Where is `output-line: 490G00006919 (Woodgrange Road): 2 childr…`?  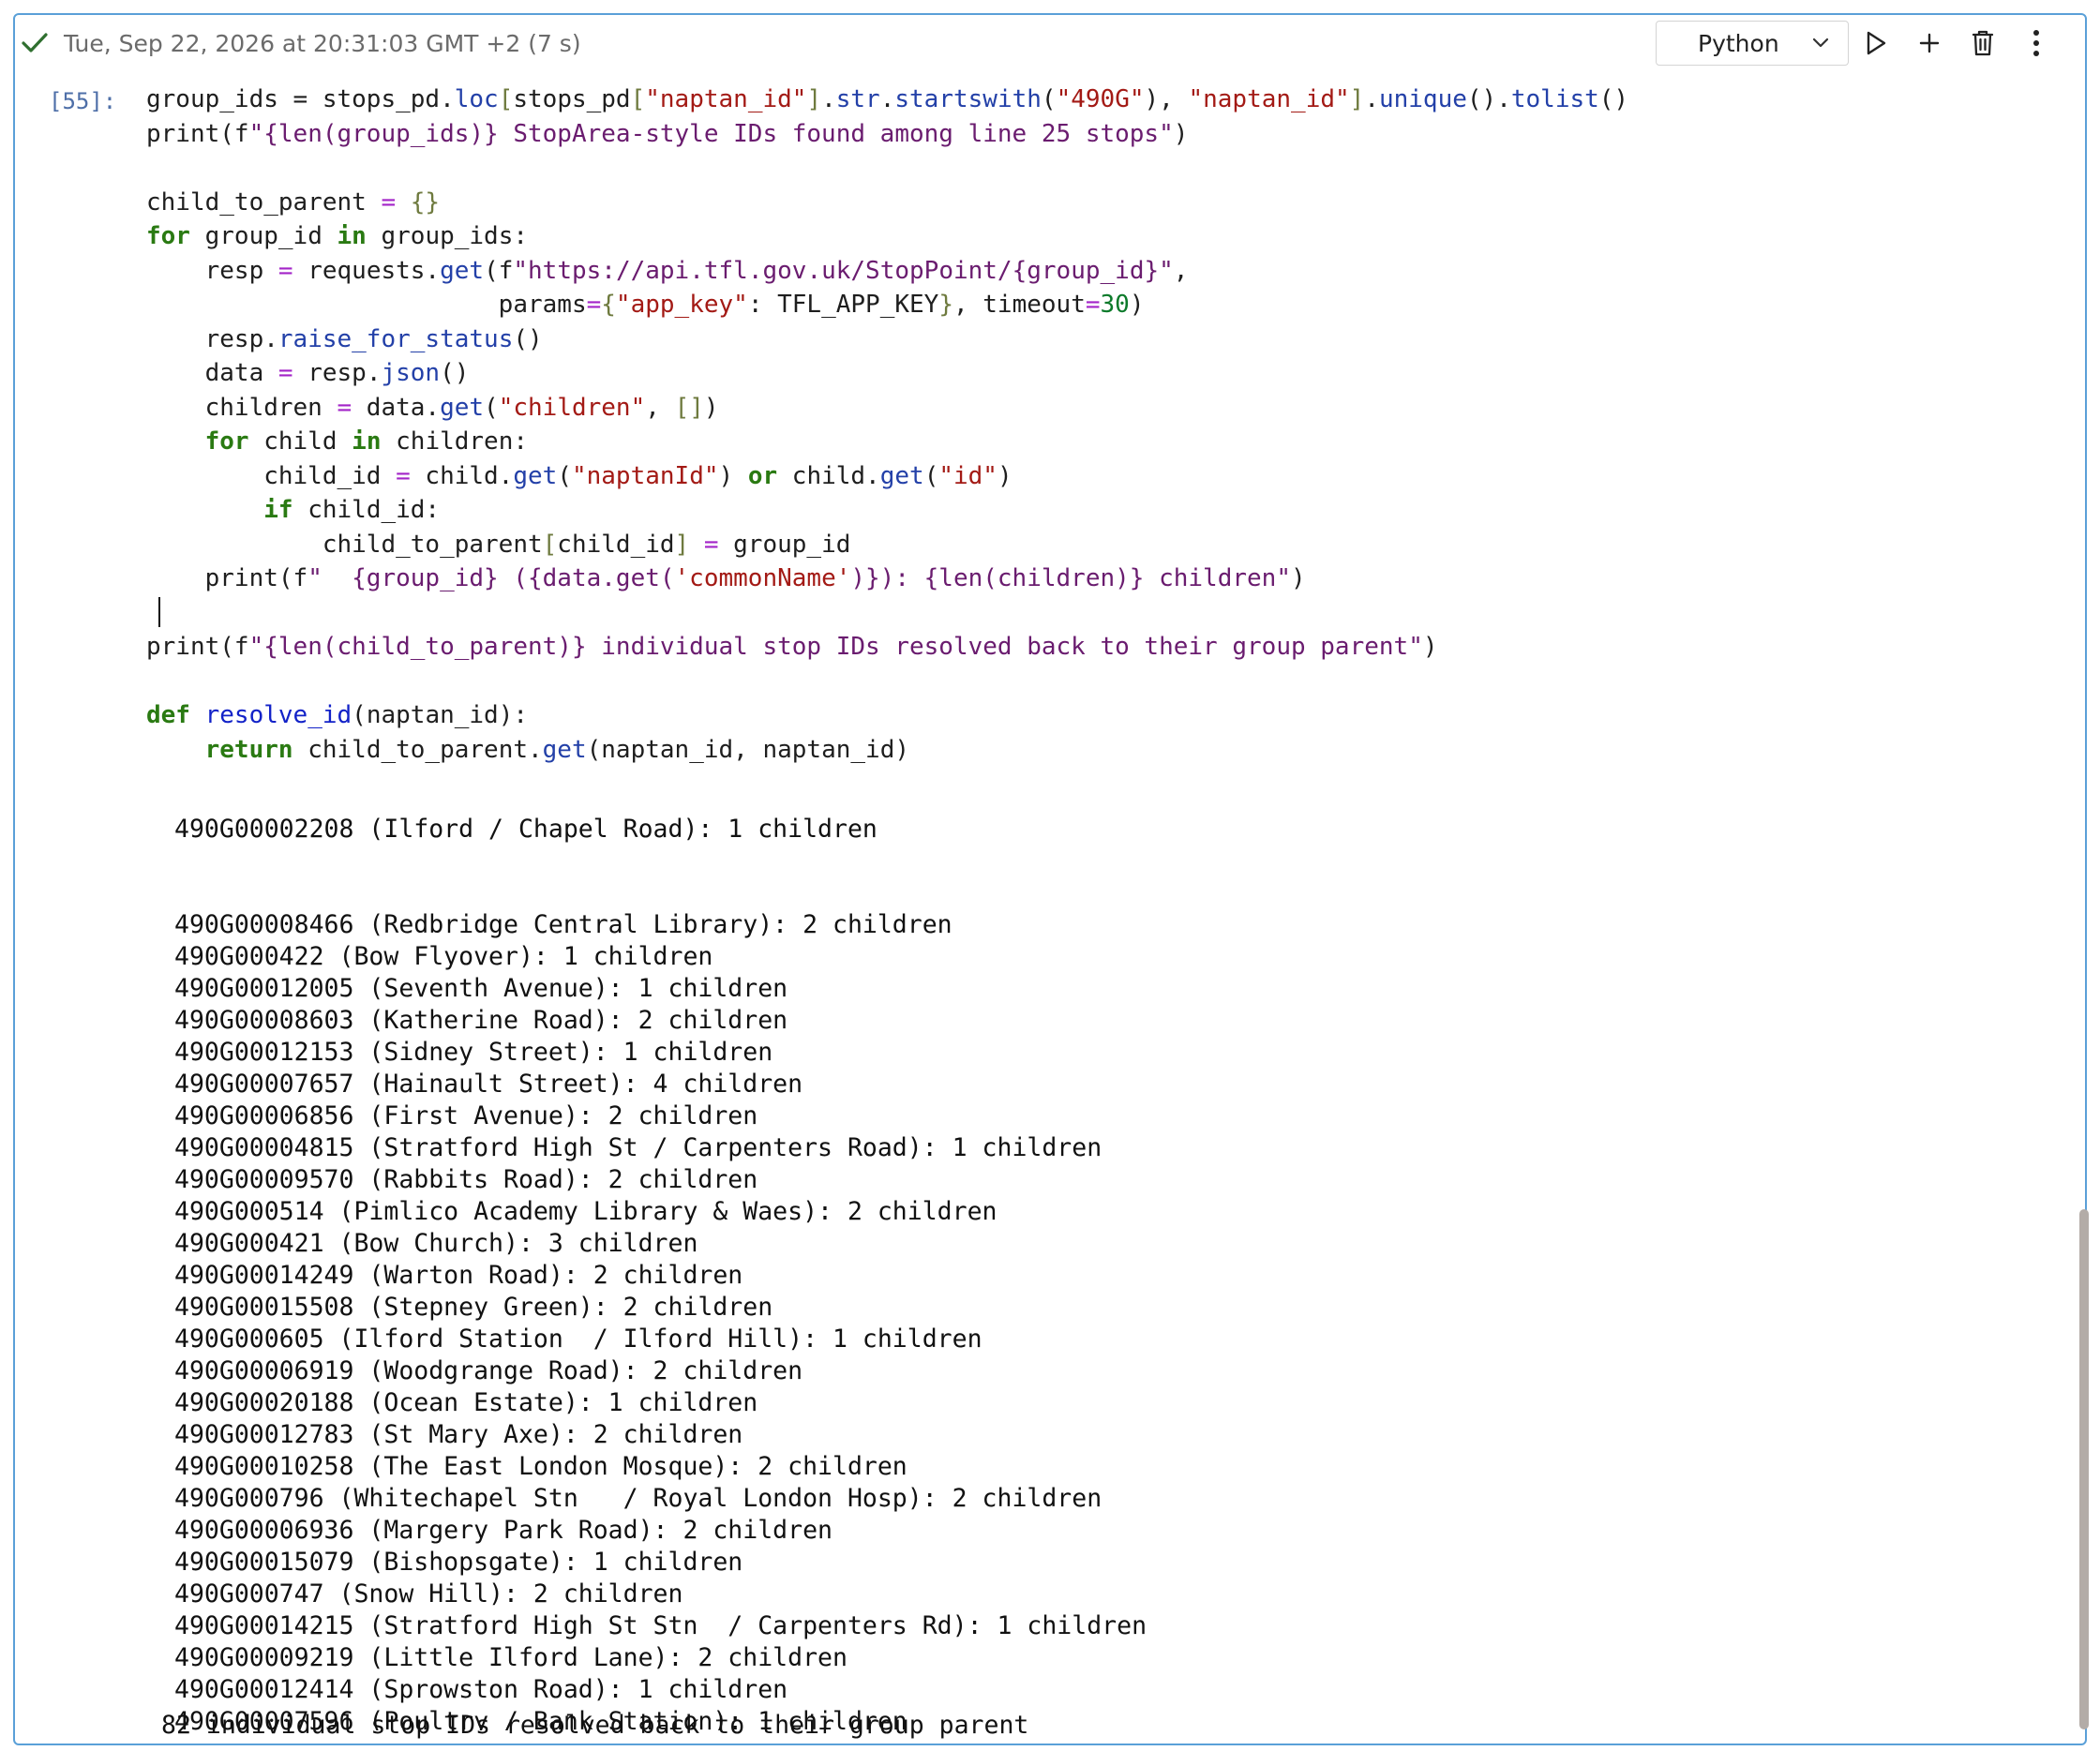
output-line: 490G00006919 (Woodgrange Road): 2 childr… is located at coordinates (488, 1370).